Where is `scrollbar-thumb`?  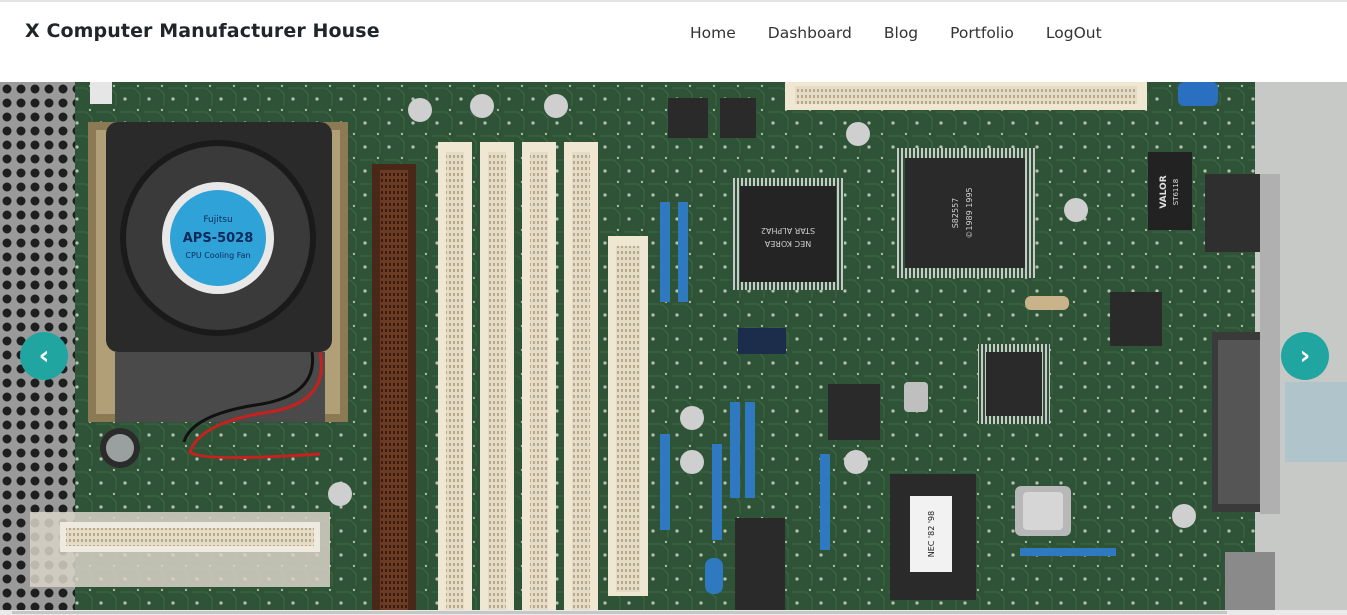
scrollbar-thumb is located at coordinates (619, 612).